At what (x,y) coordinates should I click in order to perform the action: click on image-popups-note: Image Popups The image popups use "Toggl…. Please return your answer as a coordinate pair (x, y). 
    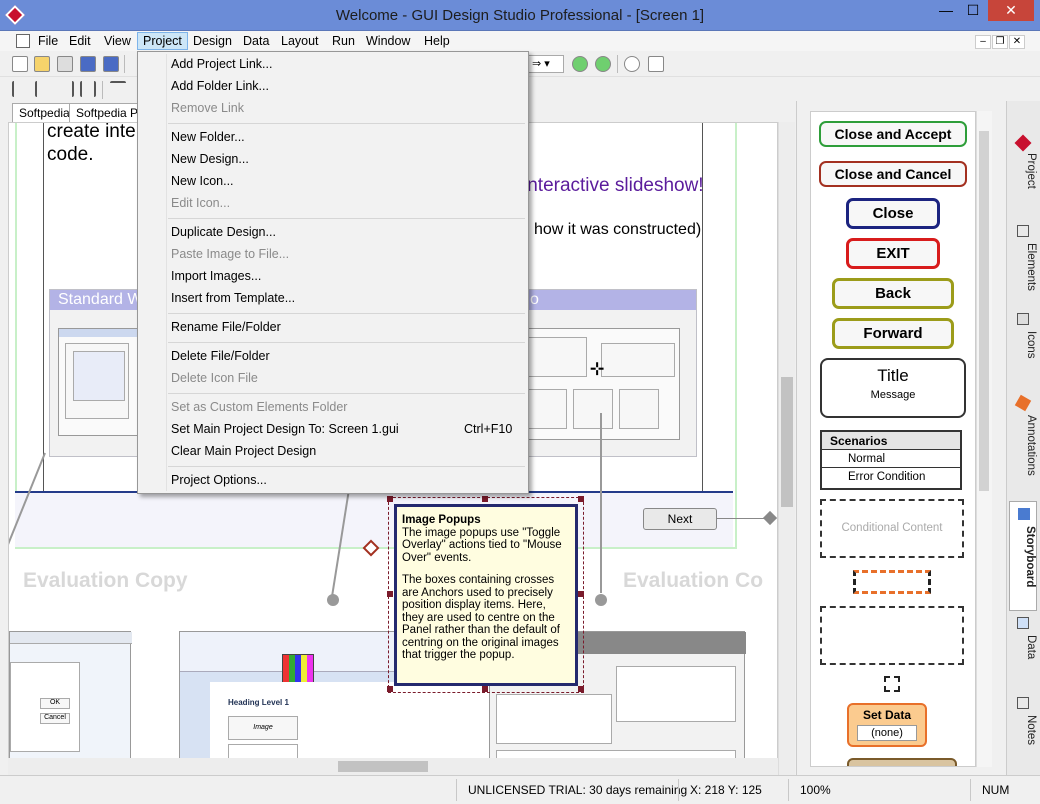
    Looking at the image, I should click on (486, 595).